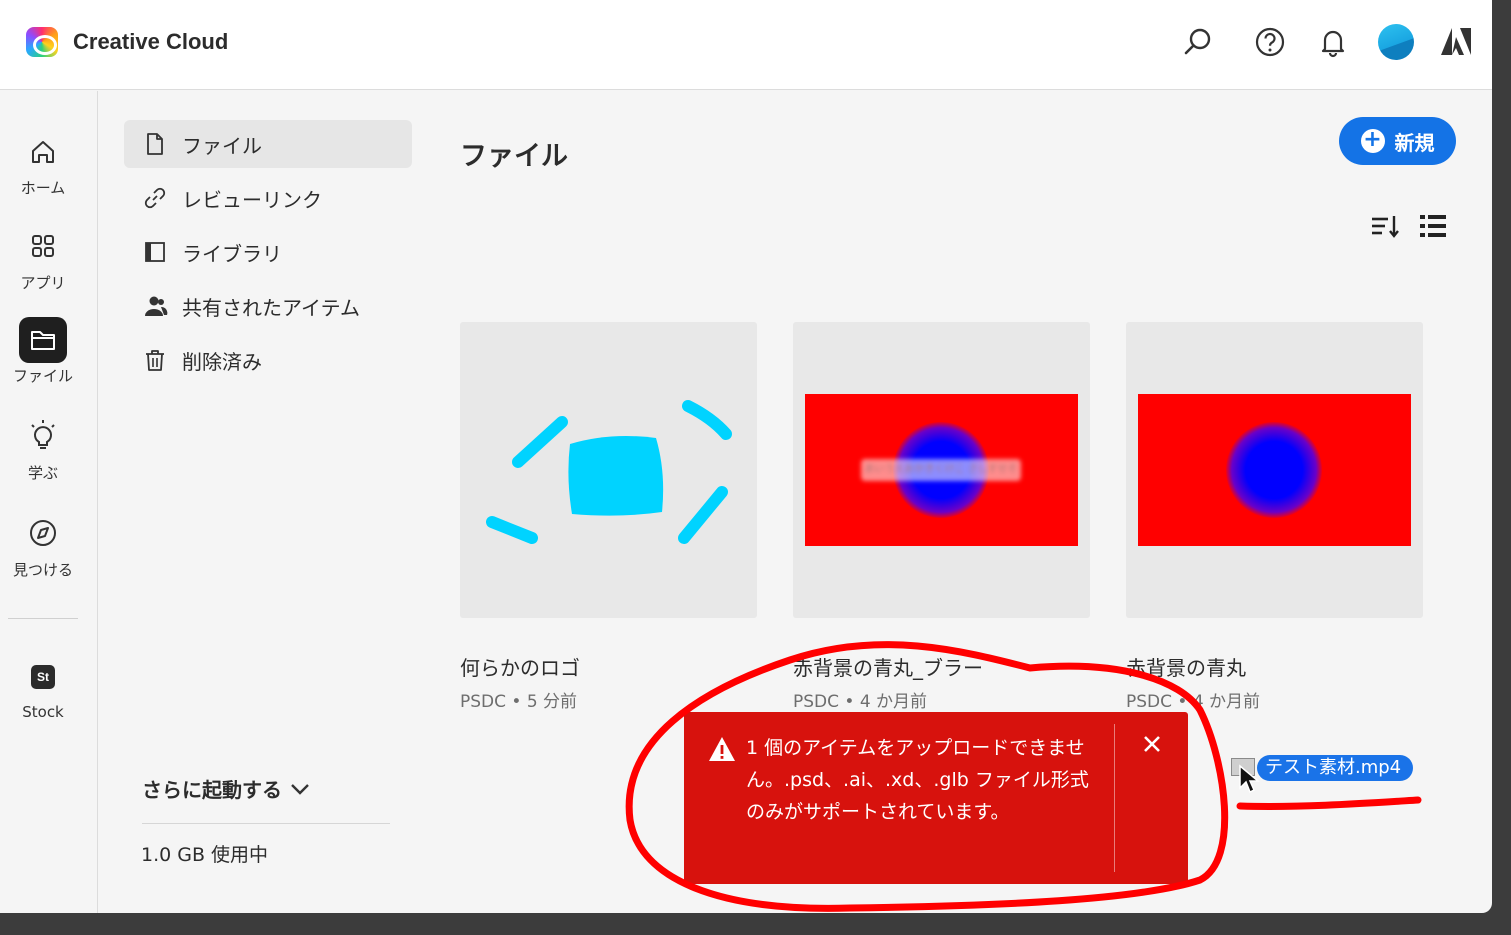  I want to click on creative-cloud-logo, so click(42, 42).